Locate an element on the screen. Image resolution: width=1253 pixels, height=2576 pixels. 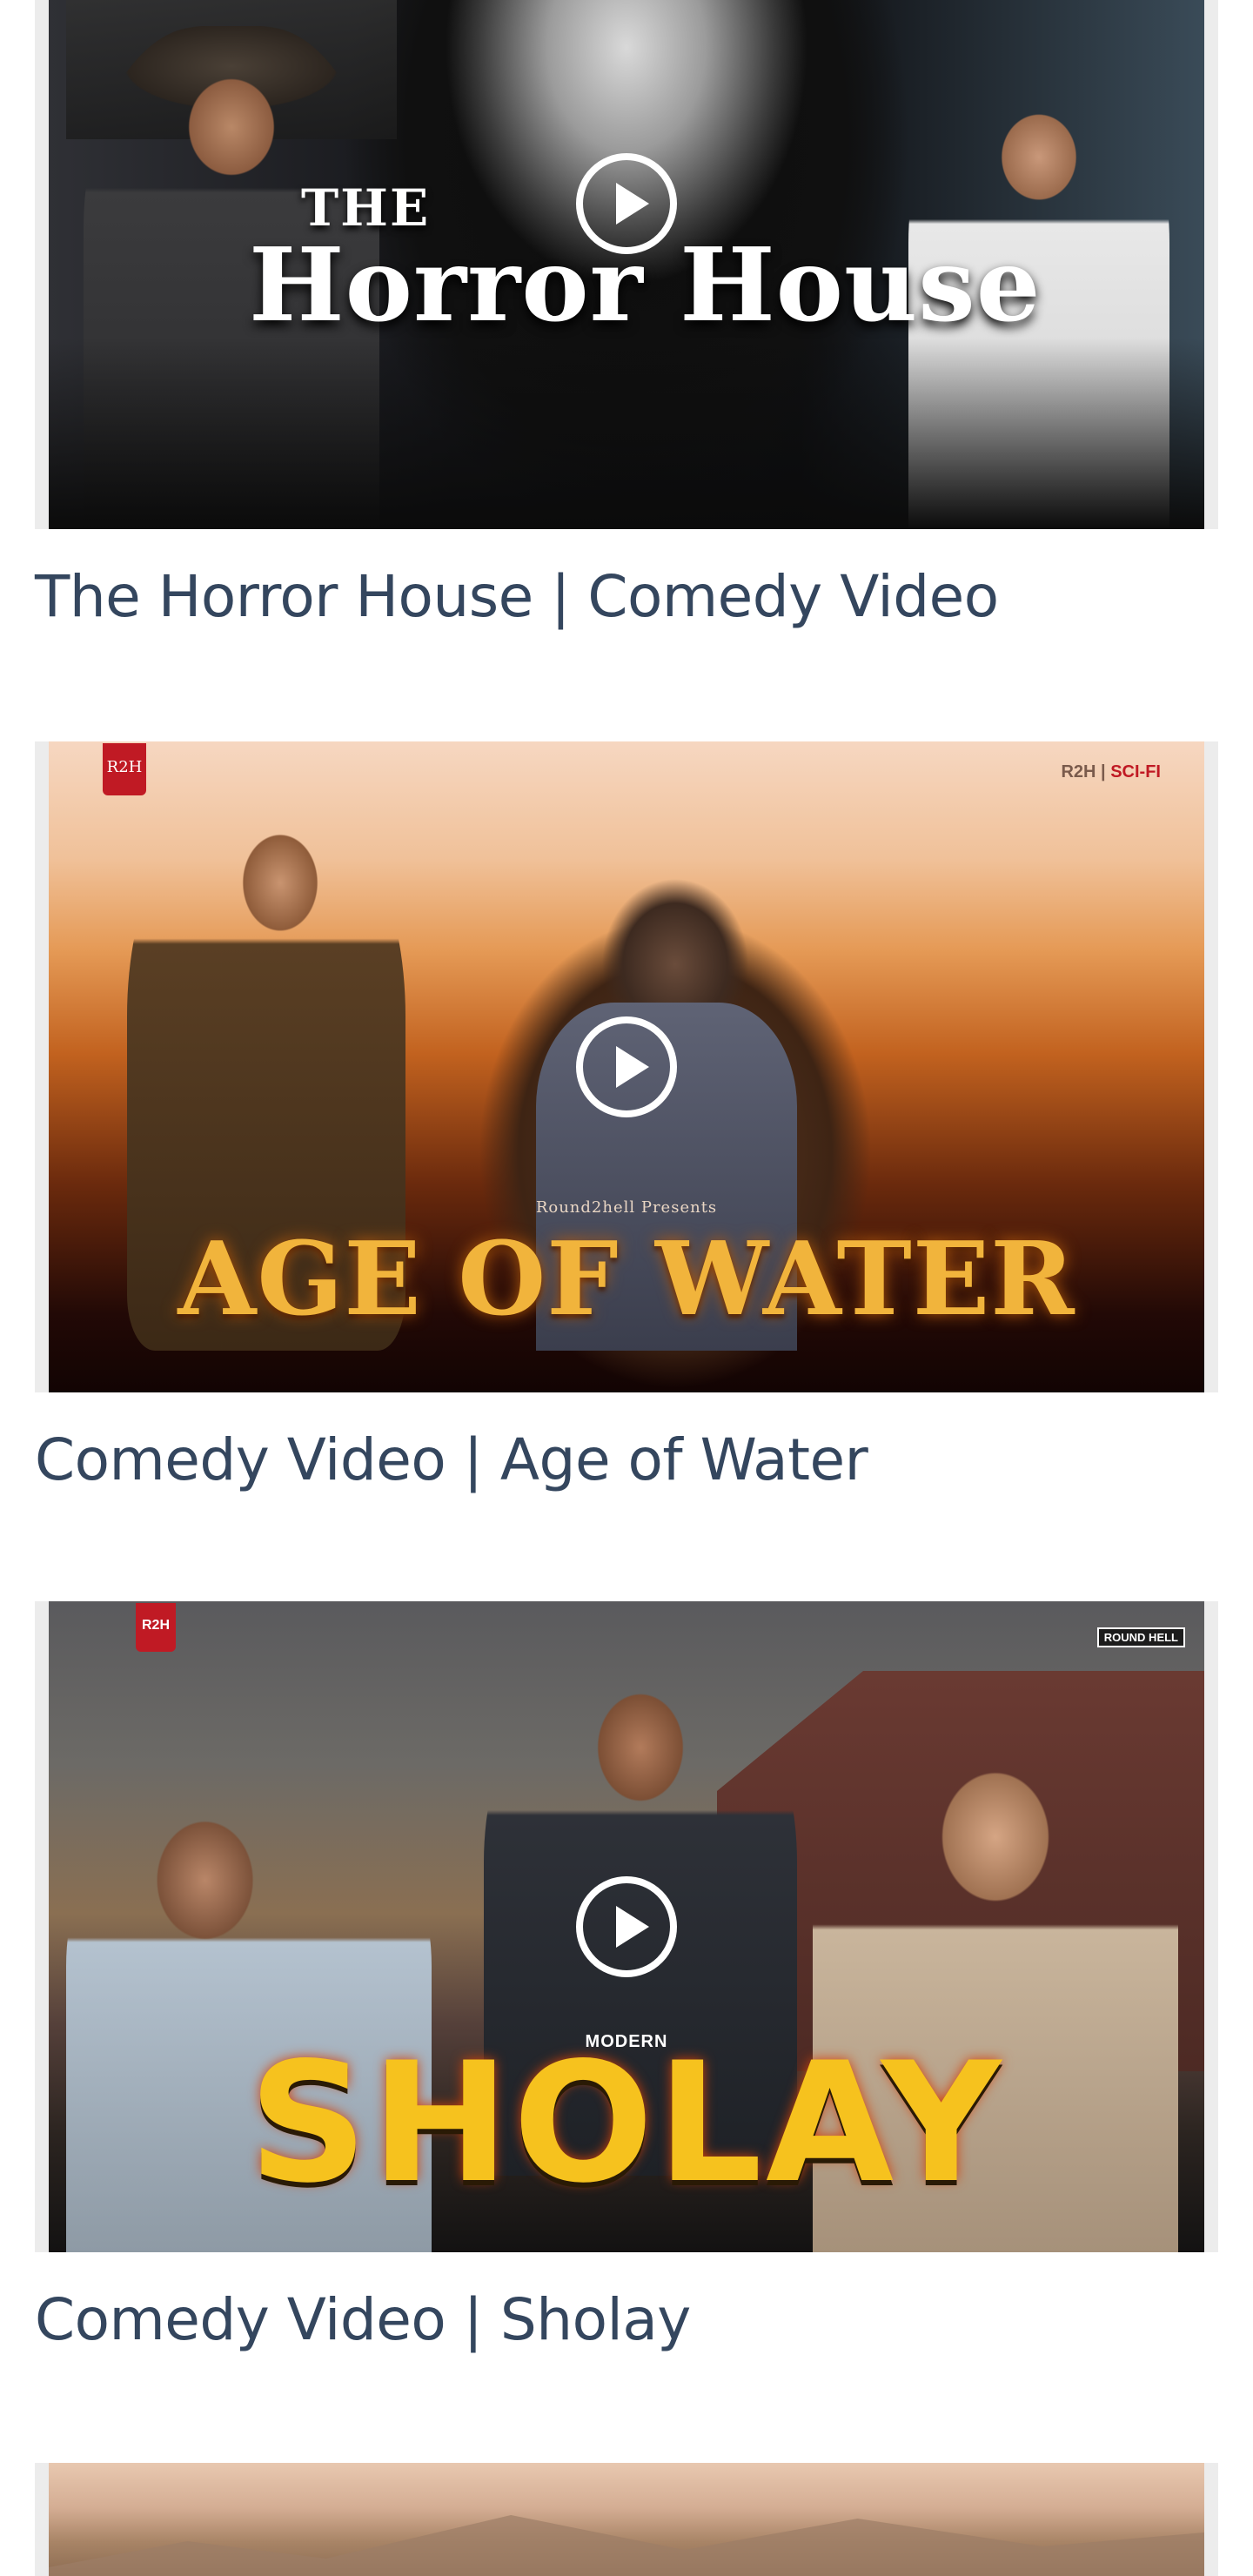
video-thumbnail-frame is located at coordinates (626, 2519).